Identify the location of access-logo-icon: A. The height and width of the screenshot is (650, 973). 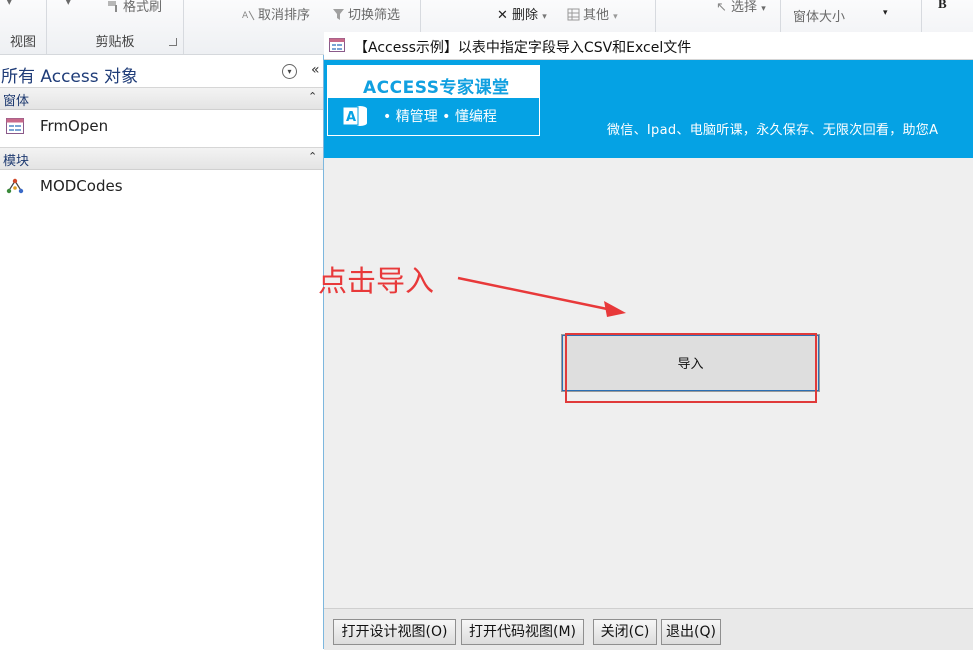
(354, 116).